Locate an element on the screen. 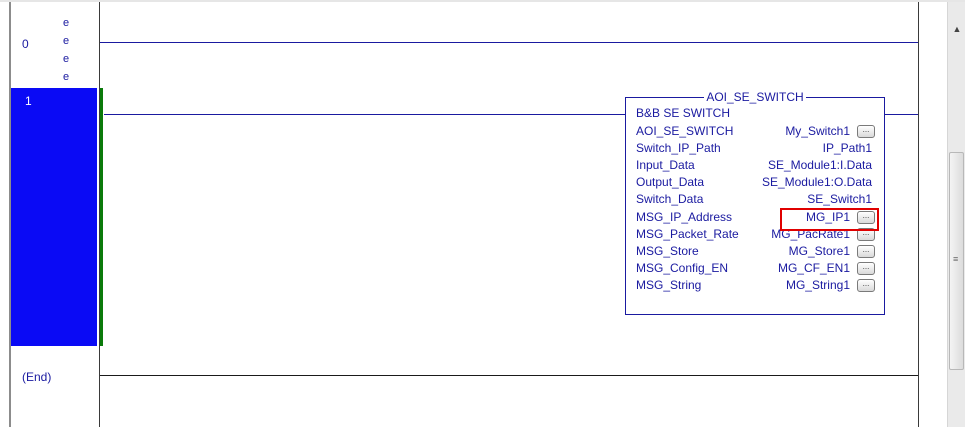  rung-wire-right is located at coordinates (901, 114).